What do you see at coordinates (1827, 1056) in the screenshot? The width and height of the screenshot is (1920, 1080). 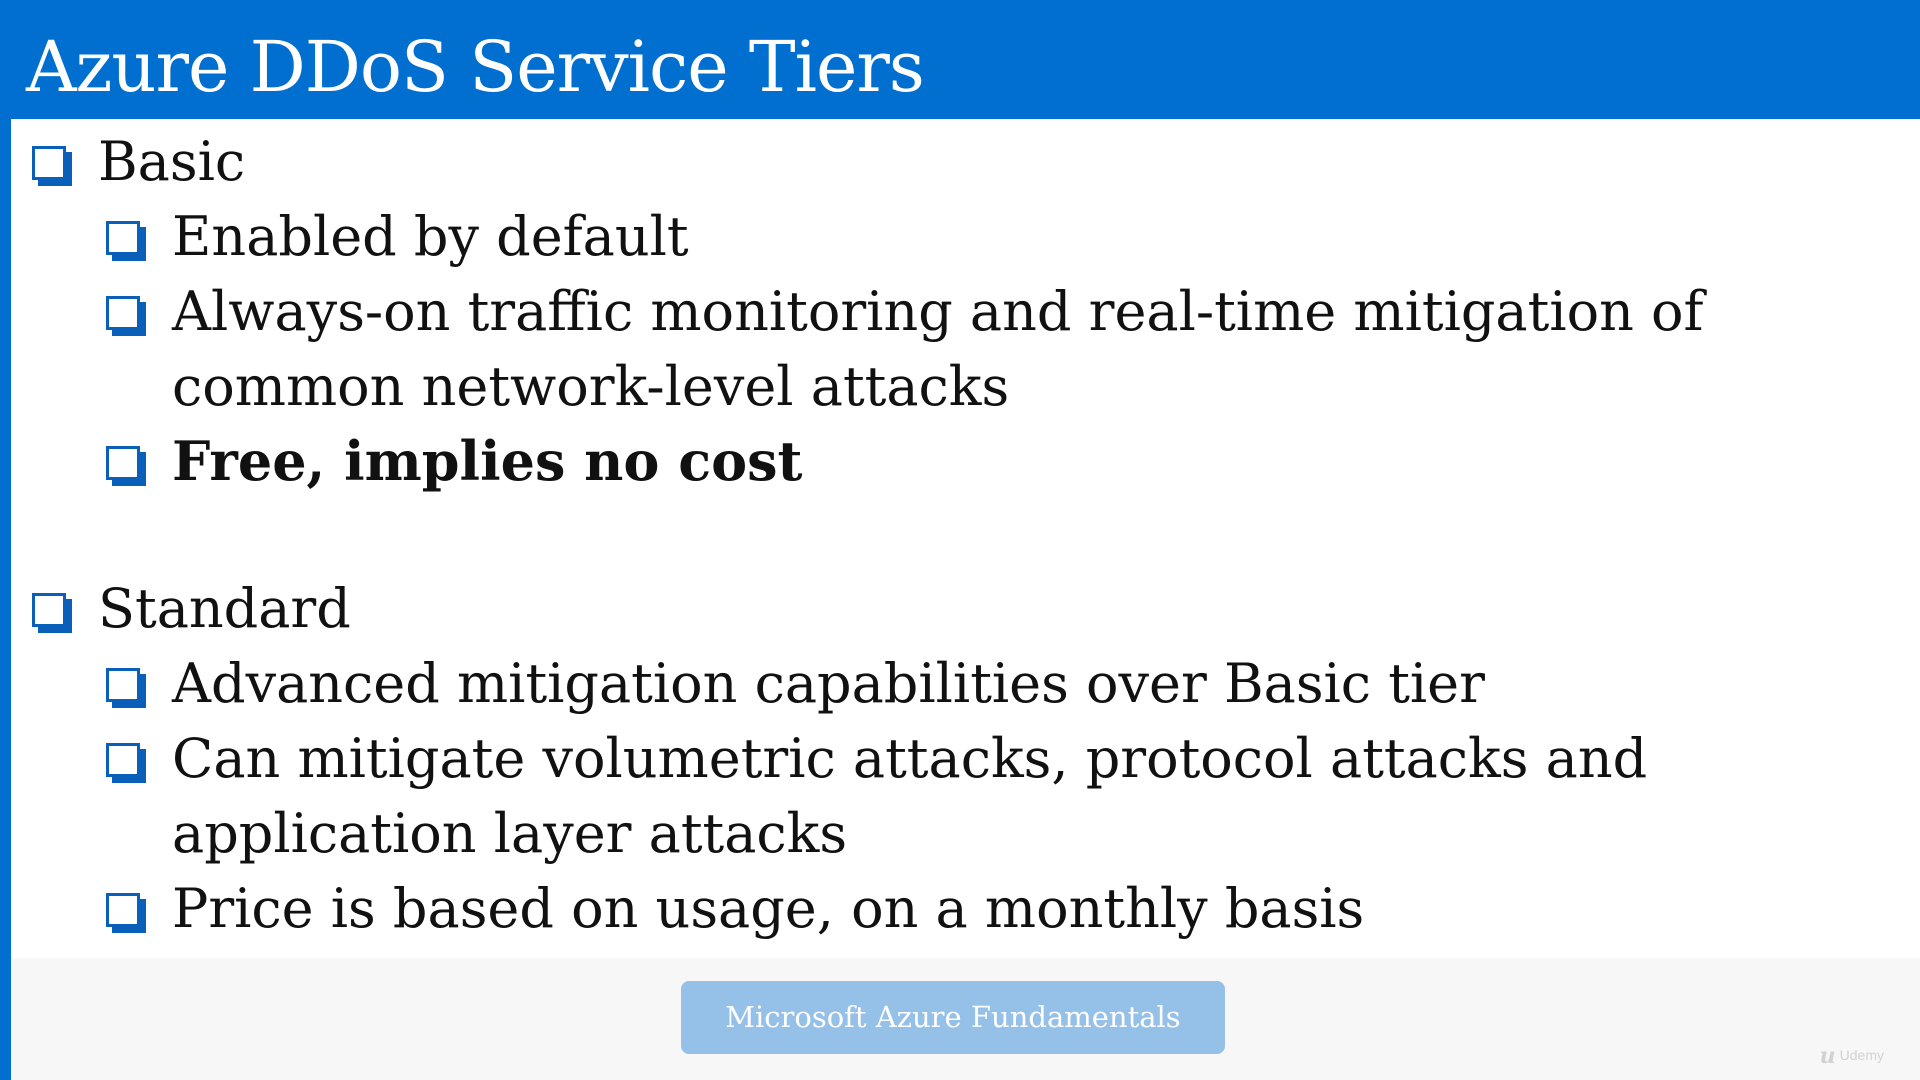 I see `udemy-logo-icon: u` at bounding box center [1827, 1056].